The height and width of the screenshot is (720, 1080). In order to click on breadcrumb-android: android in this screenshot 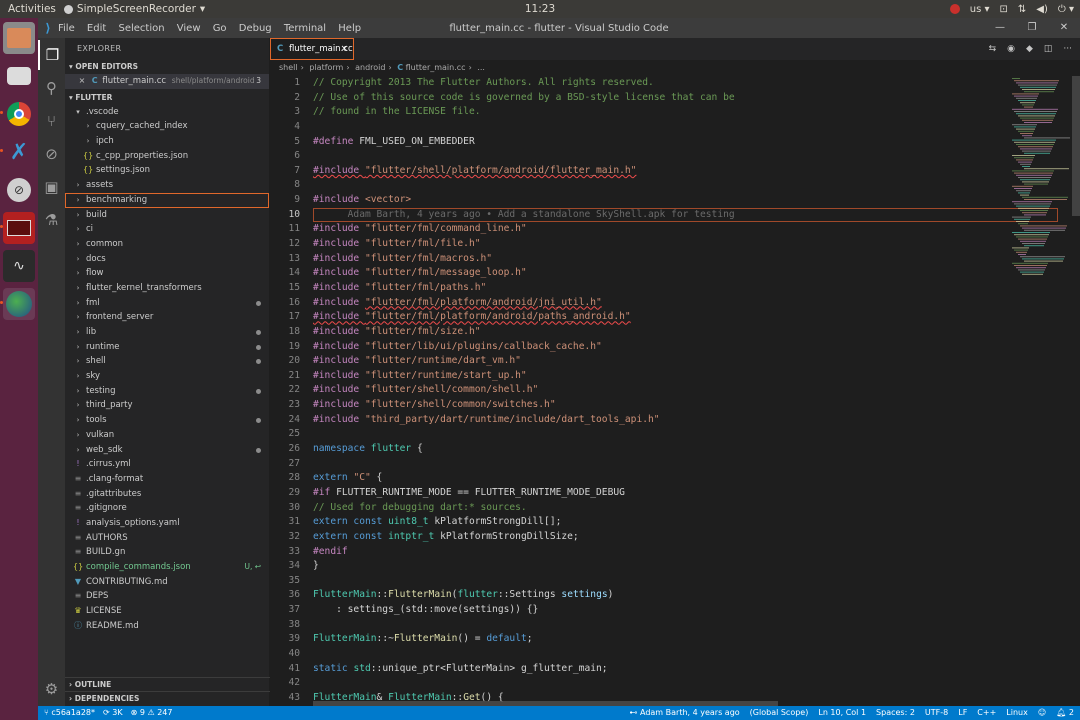, I will do `click(370, 67)`.